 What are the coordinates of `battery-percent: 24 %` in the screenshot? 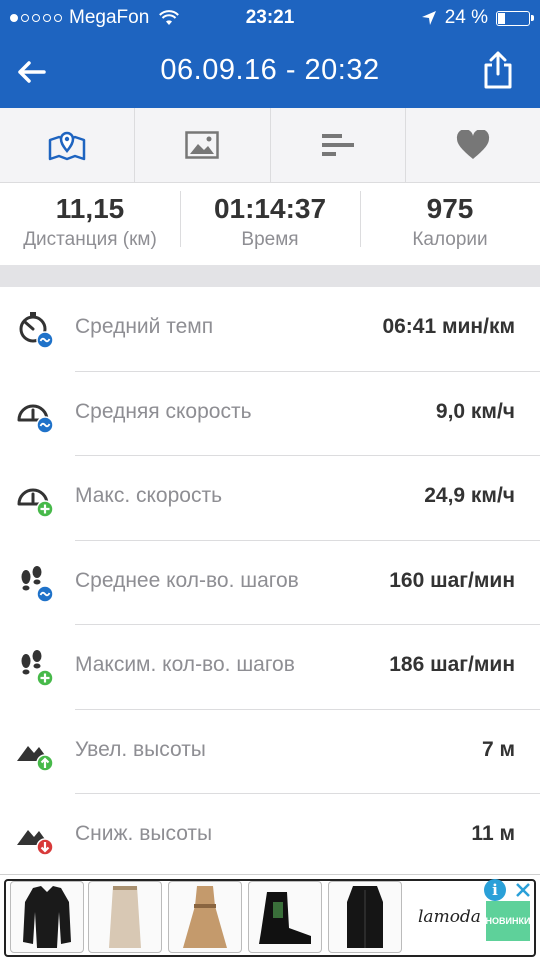 It's located at (466, 17).